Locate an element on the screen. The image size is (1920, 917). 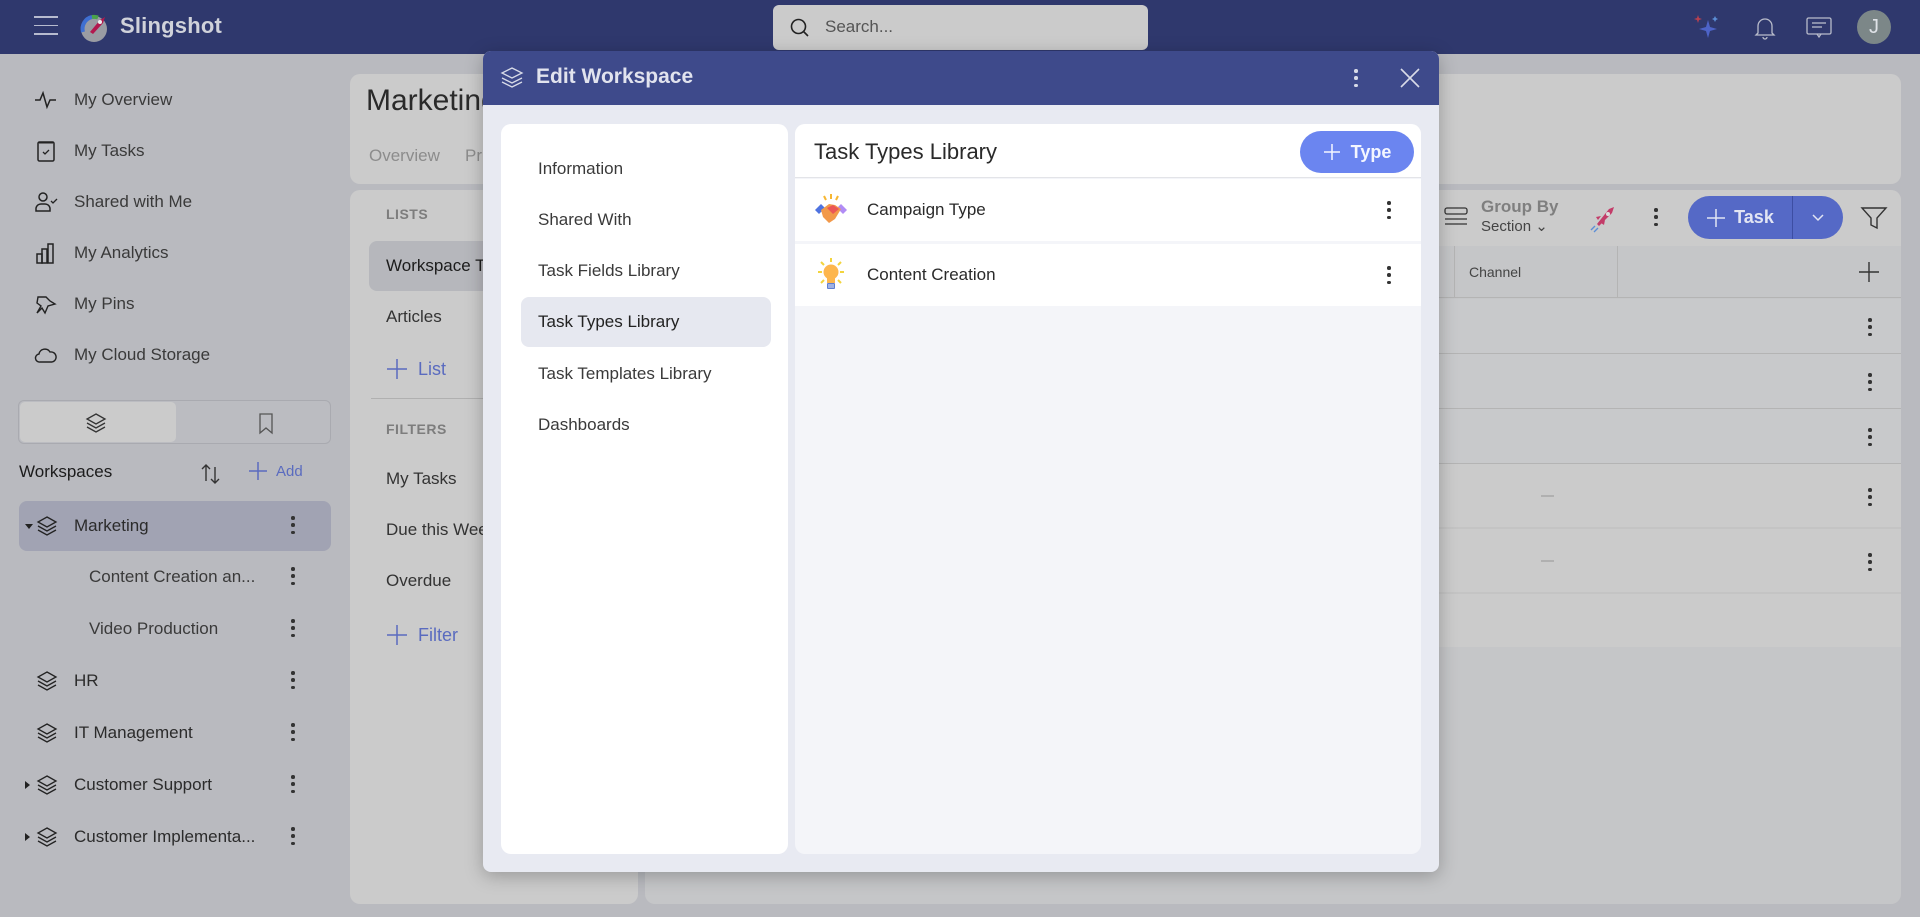
group-by-selector: Group By Section ⌄ is located at coordinates (1500, 216).